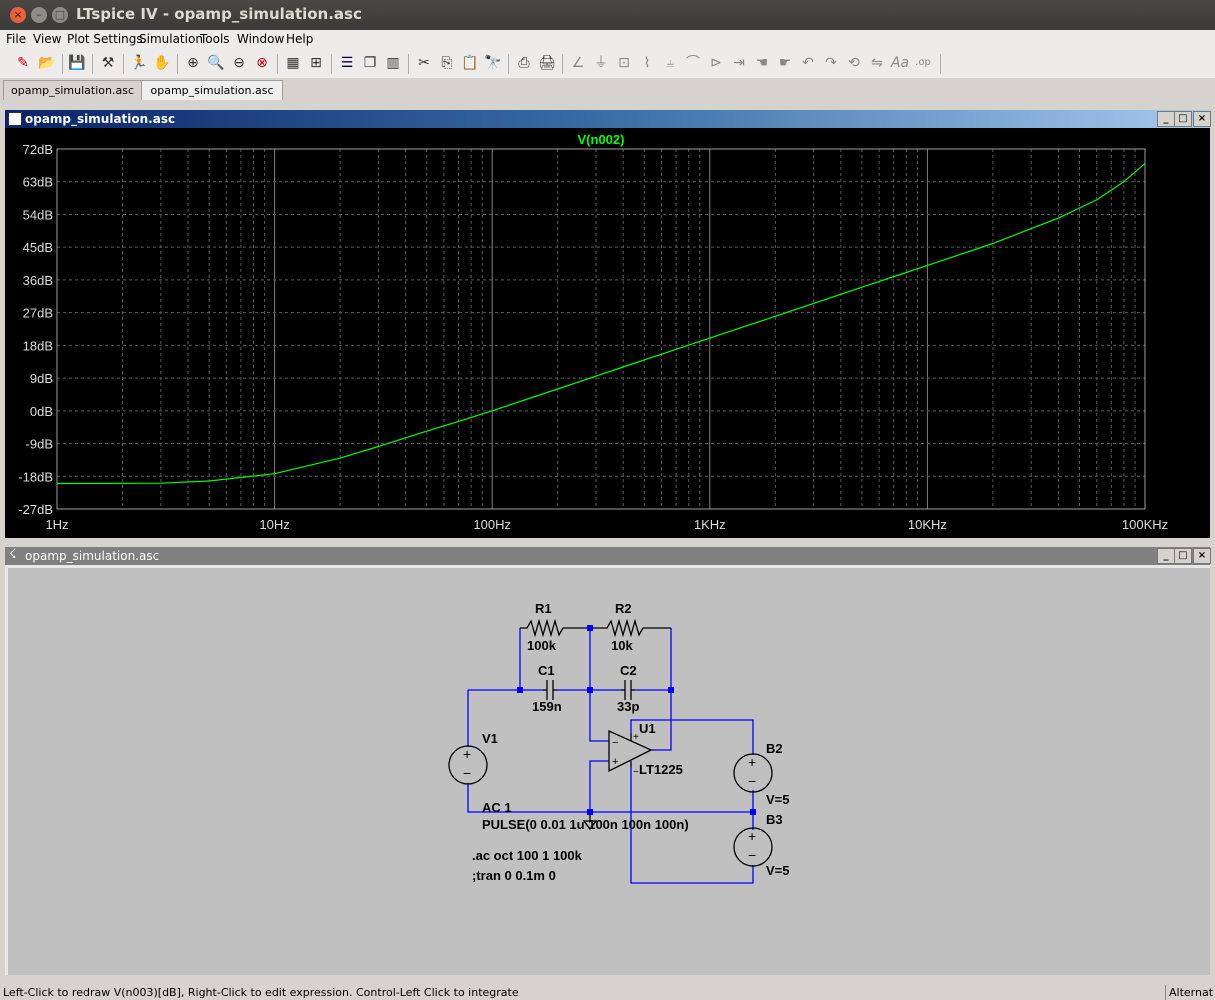 The width and height of the screenshot is (1215, 1000). What do you see at coordinates (607, 15) in the screenshot?
I see `title-bar: × – □ LTspice IV - opamp_simulation.asc` at bounding box center [607, 15].